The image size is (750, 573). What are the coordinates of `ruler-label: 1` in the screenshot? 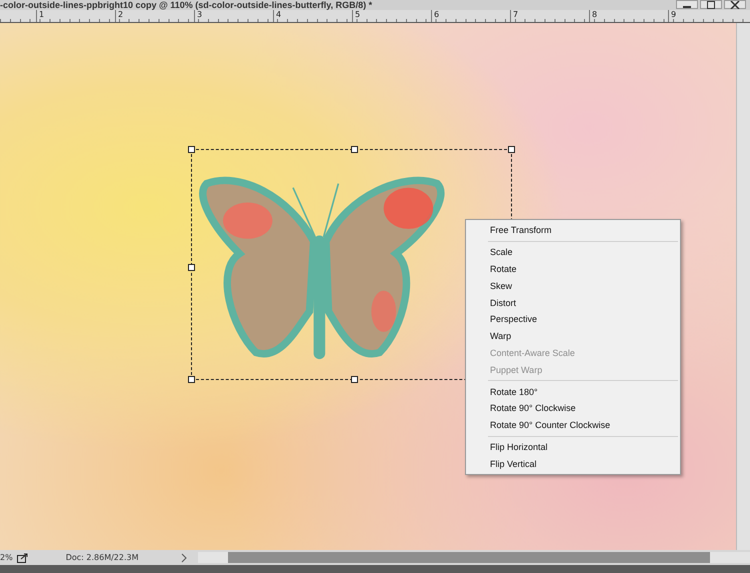 It's located at (75, 16).